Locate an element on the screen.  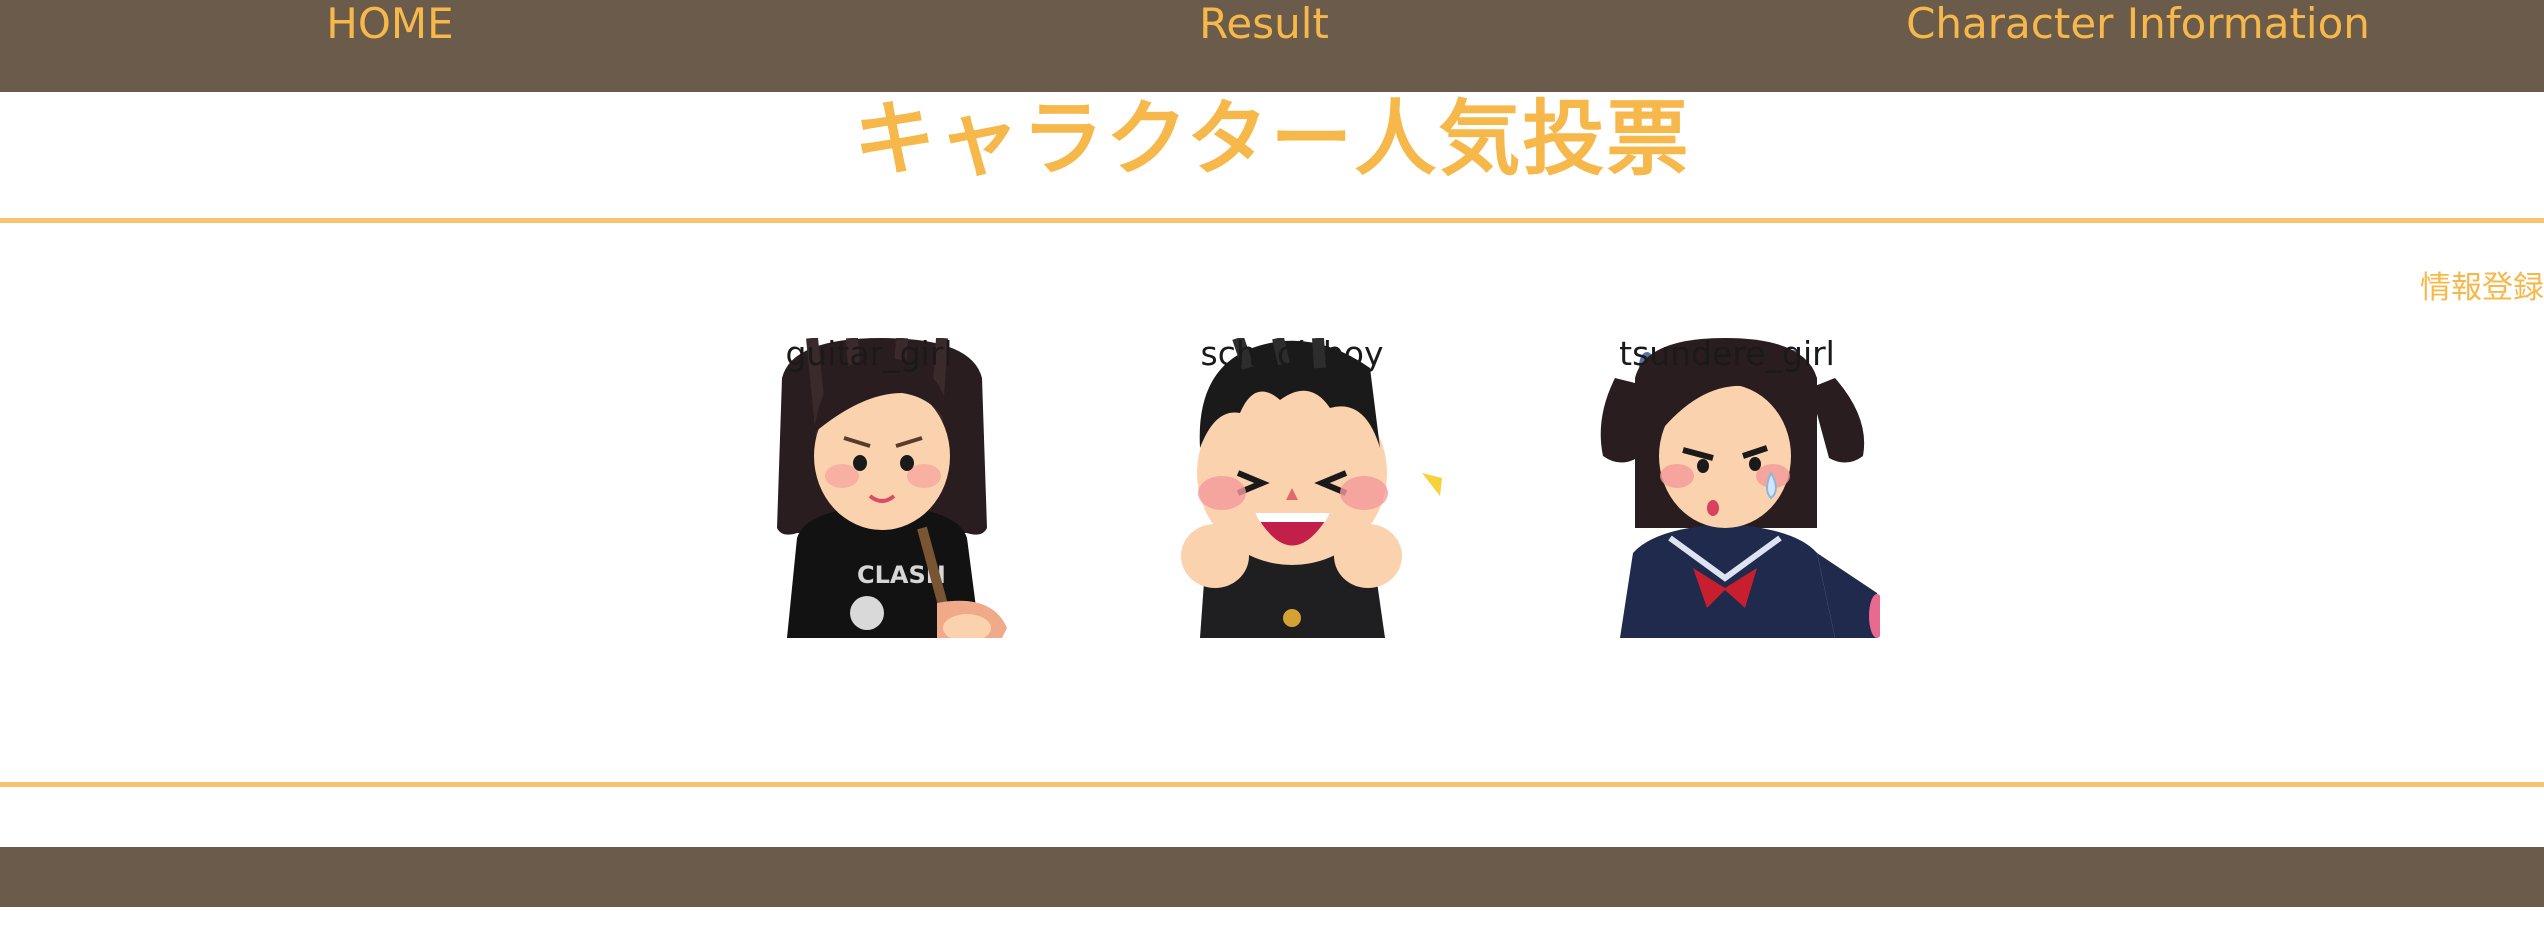
character-card-tsundere-girl is located at coordinates (1737, 488).